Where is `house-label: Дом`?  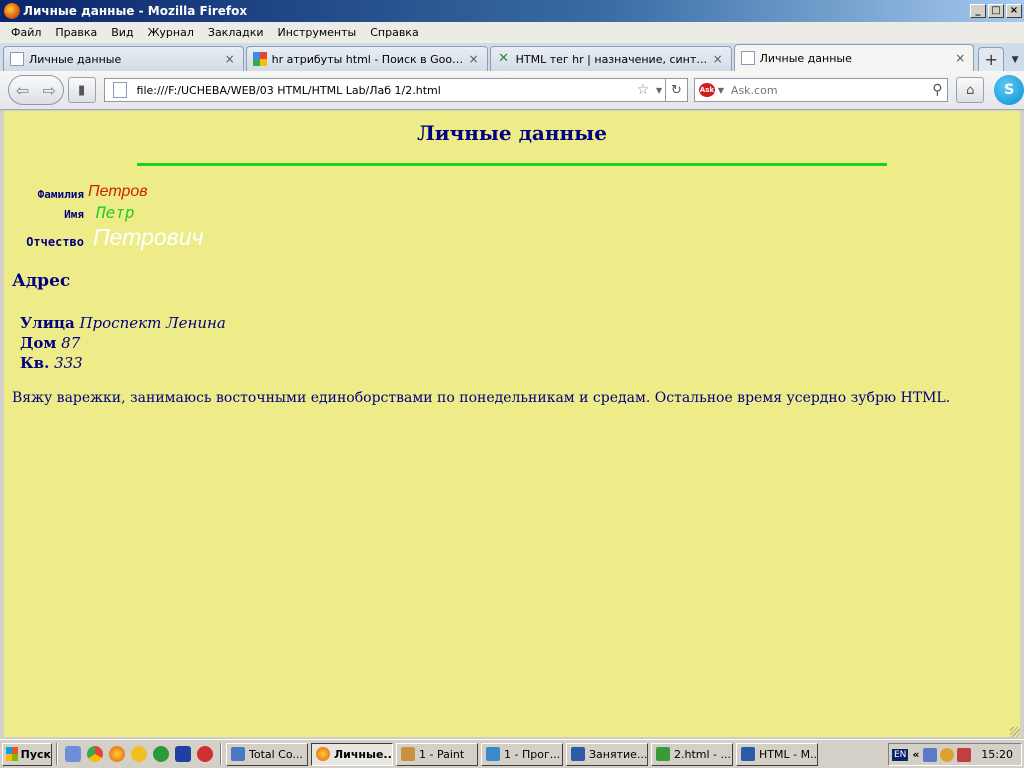 house-label: Дом is located at coordinates (38, 343).